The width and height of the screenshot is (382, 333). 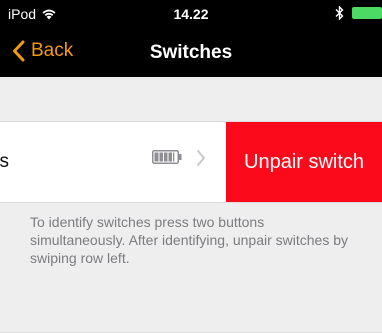 What do you see at coordinates (339, 13) in the screenshot?
I see `bluetooth-icon` at bounding box center [339, 13].